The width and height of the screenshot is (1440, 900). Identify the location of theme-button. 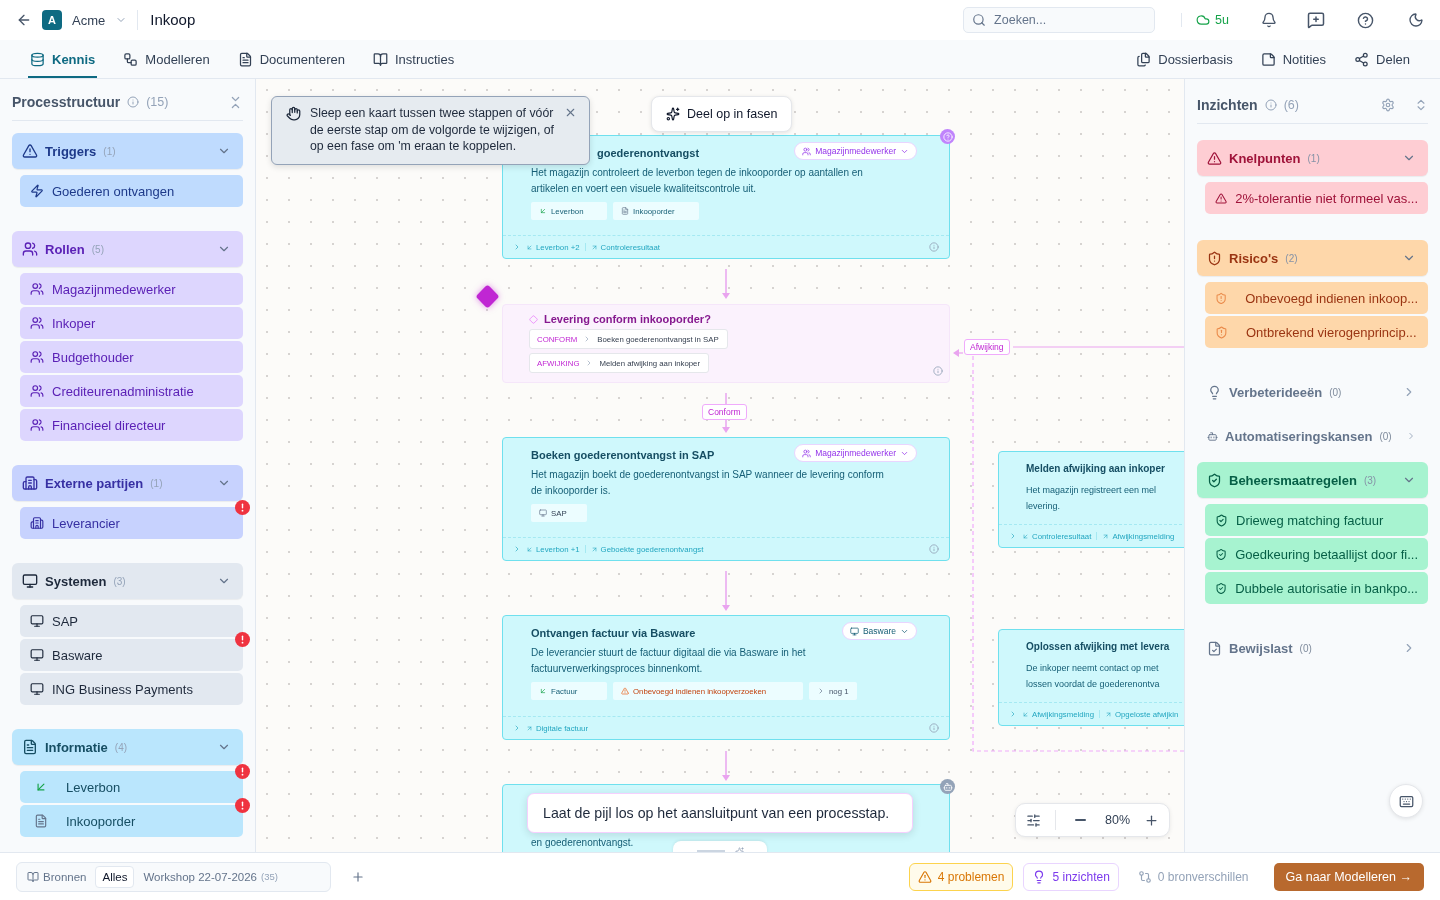
(1416, 20).